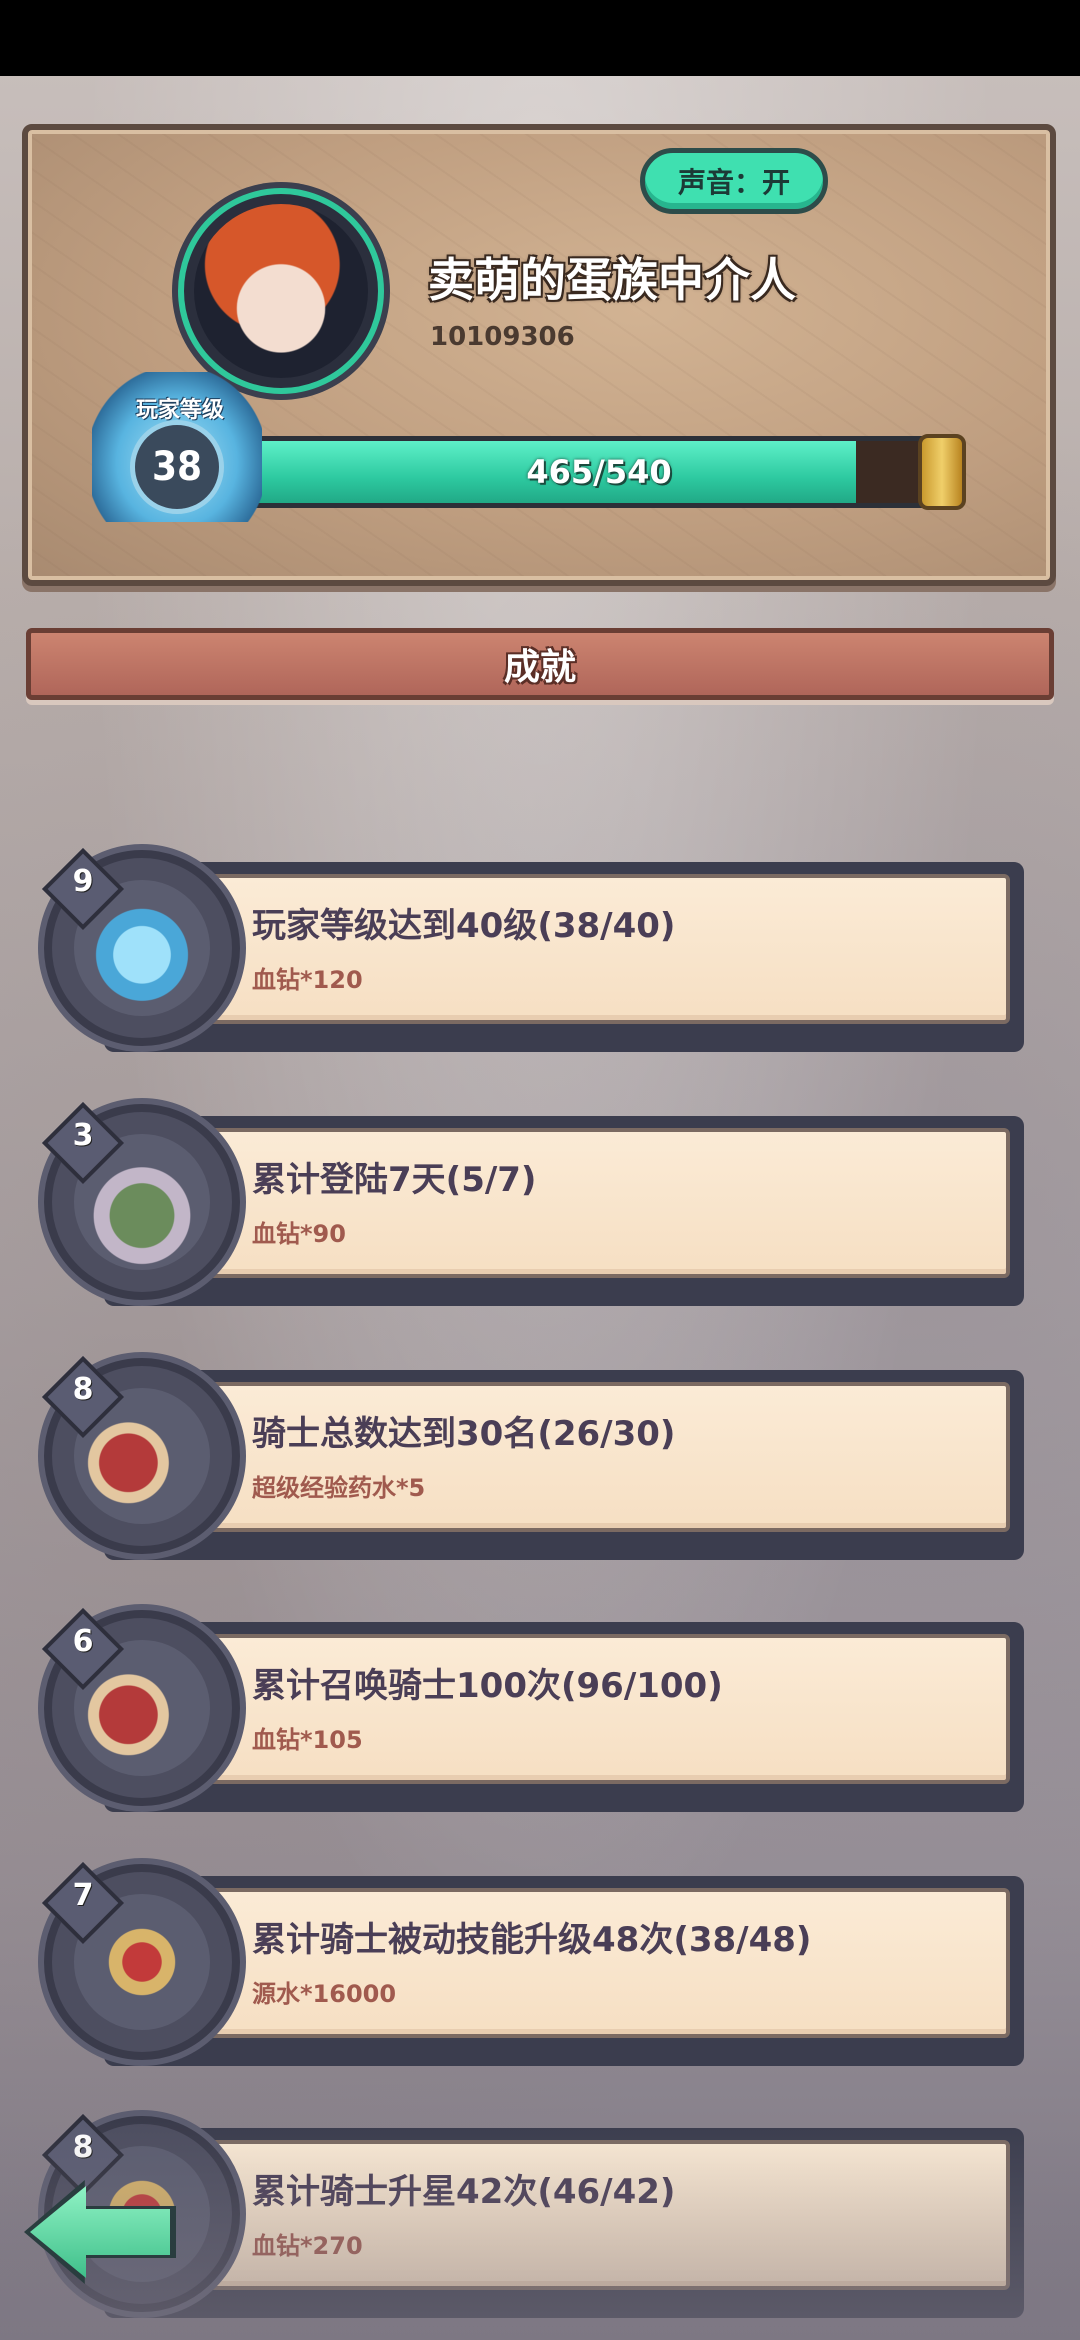 This screenshot has height=2340, width=1080. I want to click on achievement-reward: 血钻*105, so click(307, 1740).